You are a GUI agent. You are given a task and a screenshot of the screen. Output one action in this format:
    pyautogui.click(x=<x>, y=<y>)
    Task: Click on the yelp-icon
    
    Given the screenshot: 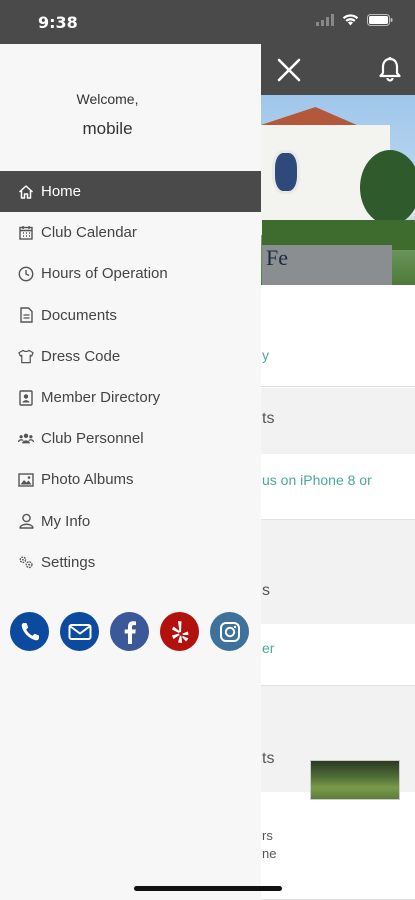 What is the action you would take?
    pyautogui.click(x=179, y=631)
    